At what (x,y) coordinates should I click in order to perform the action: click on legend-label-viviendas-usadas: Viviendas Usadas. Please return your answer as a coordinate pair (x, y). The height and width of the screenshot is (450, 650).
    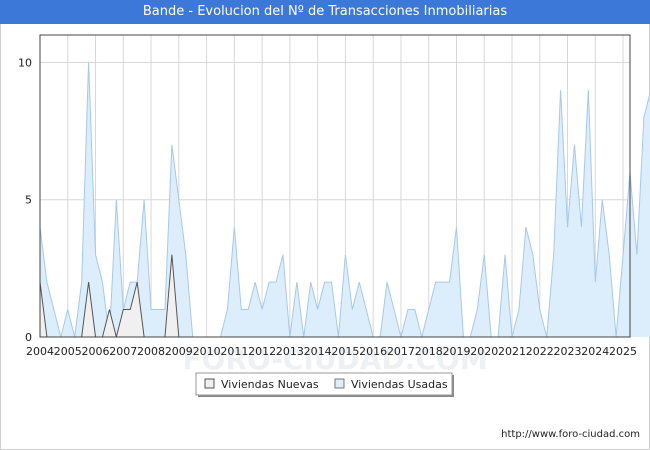
    Looking at the image, I should click on (399, 384).